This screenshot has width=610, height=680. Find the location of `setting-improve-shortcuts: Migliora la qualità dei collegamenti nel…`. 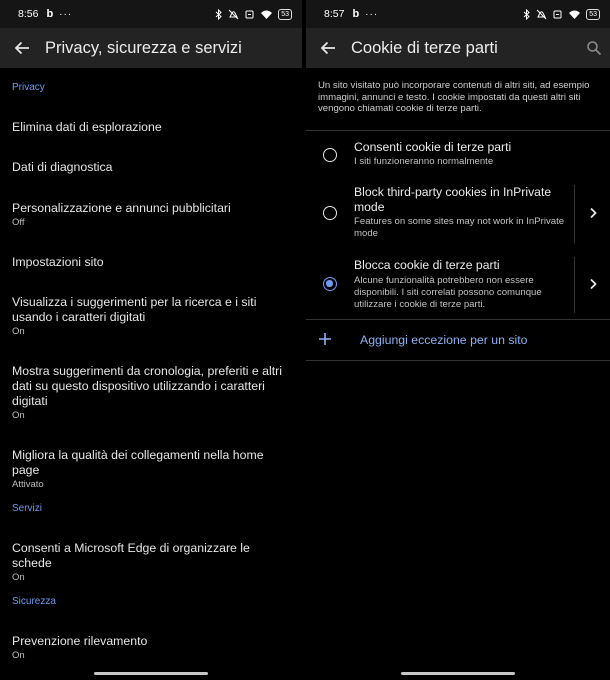

setting-improve-shortcuts: Migliora la qualità dei collegamenti nel… is located at coordinates (151, 469).